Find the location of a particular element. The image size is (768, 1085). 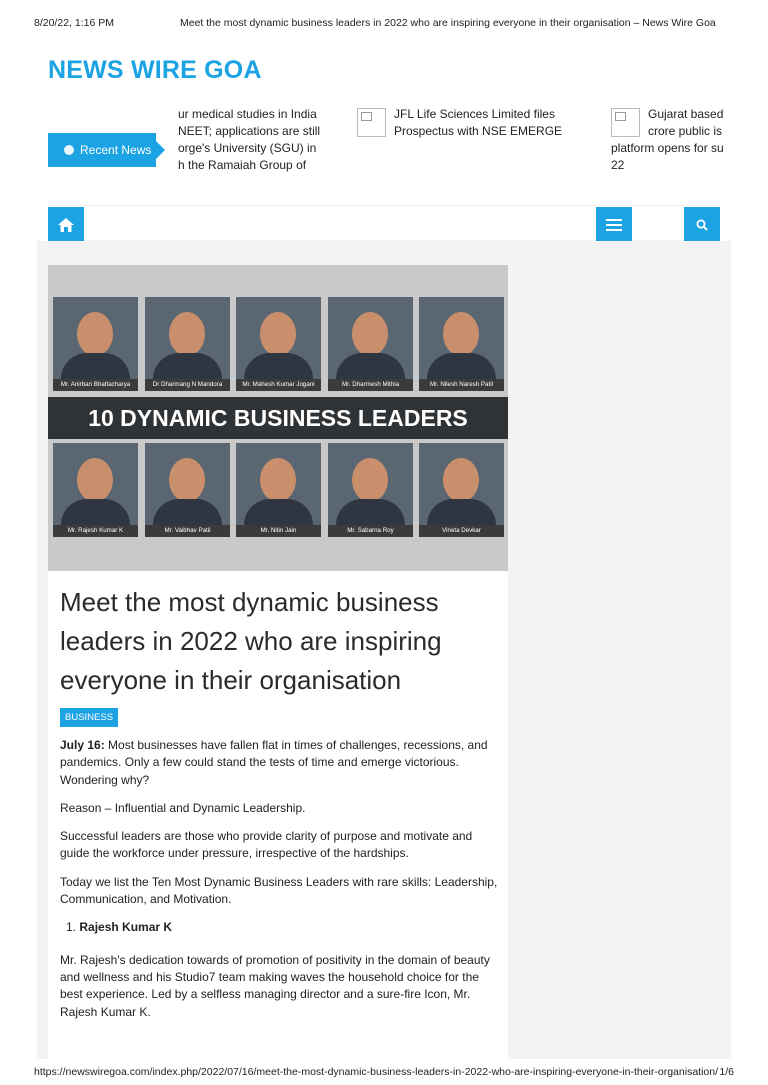

search-icon is located at coordinates (702, 225).